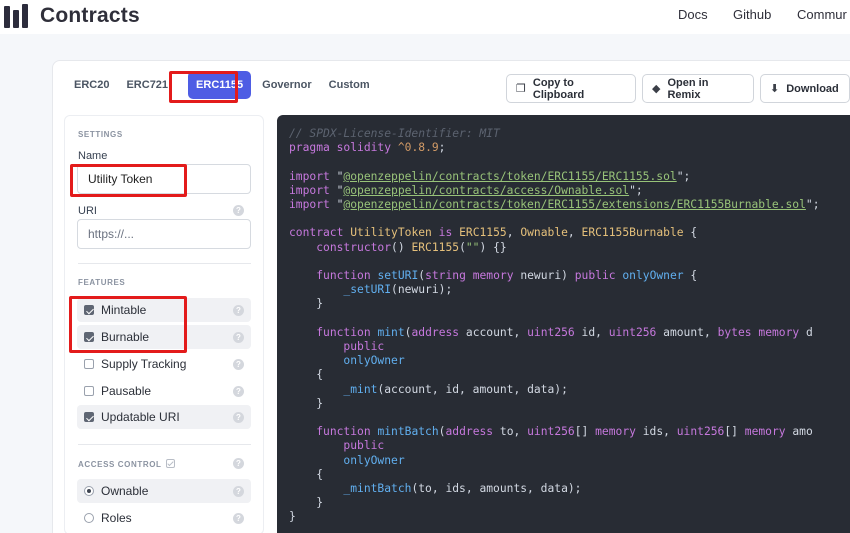 Image resolution: width=850 pixels, height=533 pixels. What do you see at coordinates (238, 518) in the screenshot?
I see `roles-help-icon: ?` at bounding box center [238, 518].